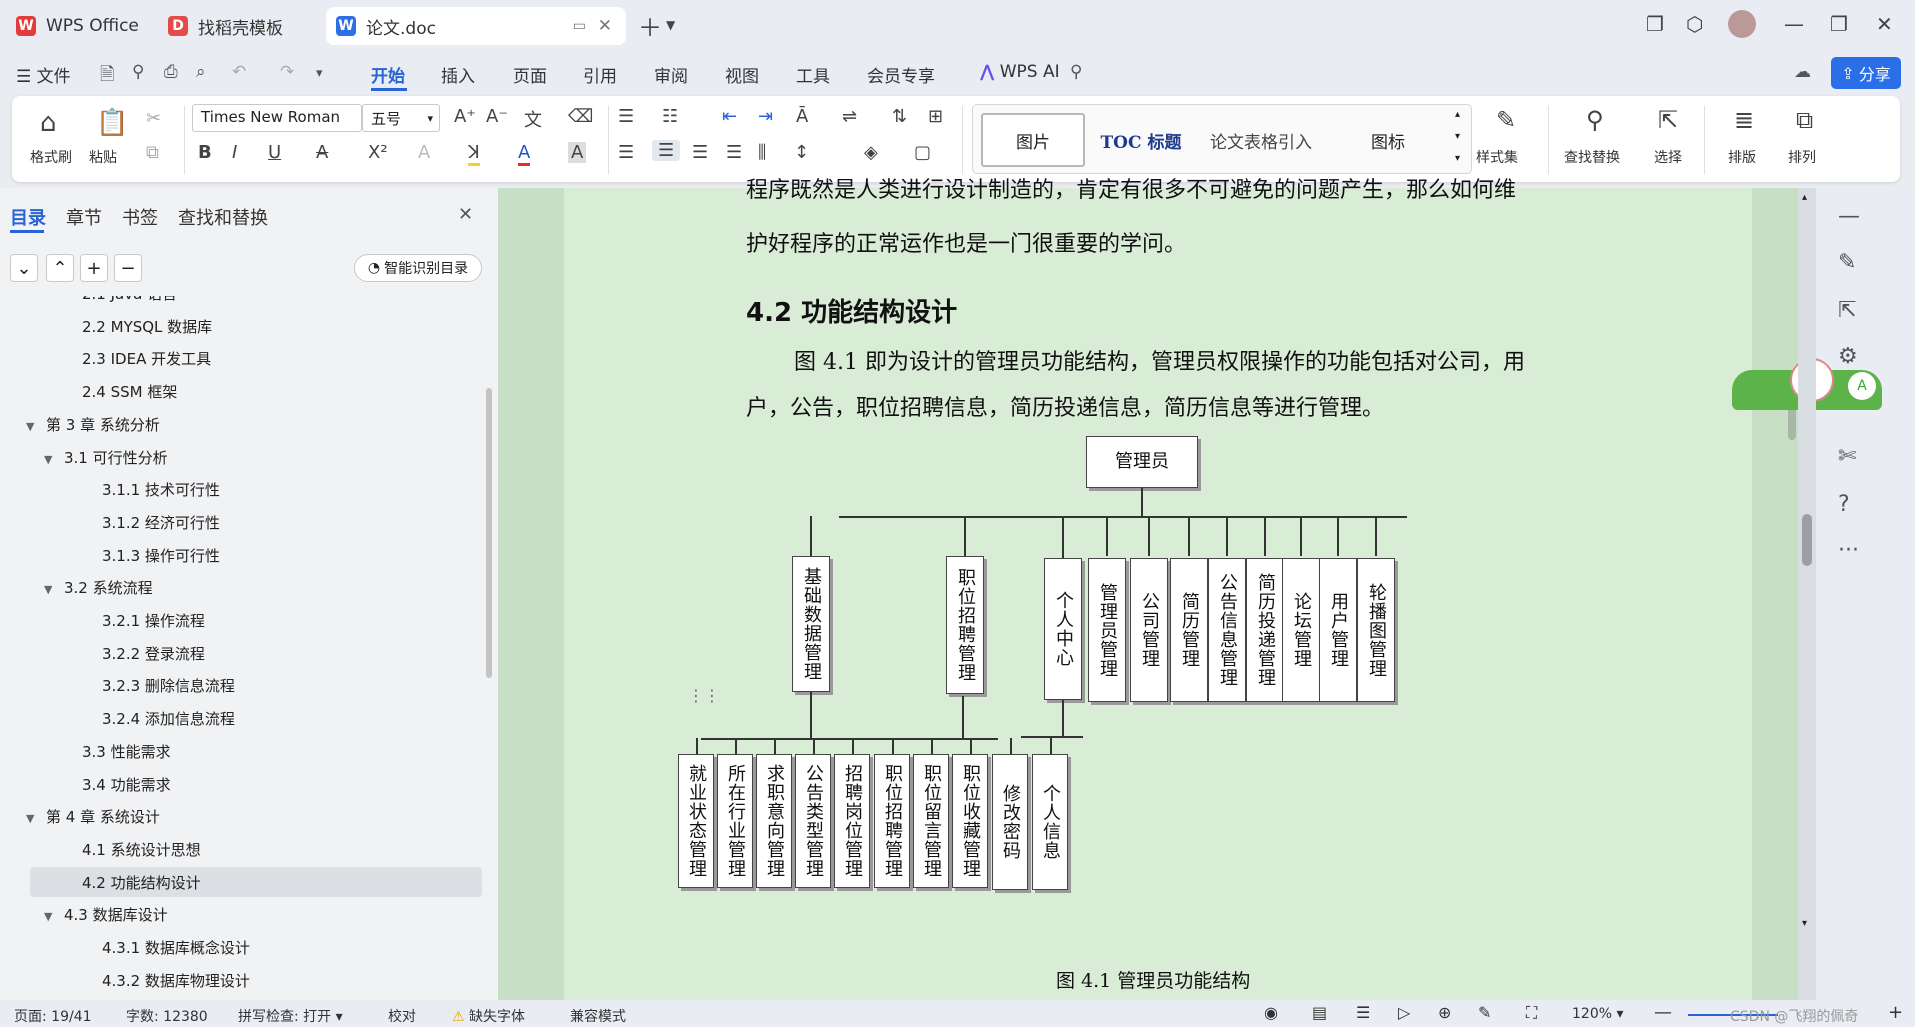  I want to click on add-heading-button: +, so click(94, 268).